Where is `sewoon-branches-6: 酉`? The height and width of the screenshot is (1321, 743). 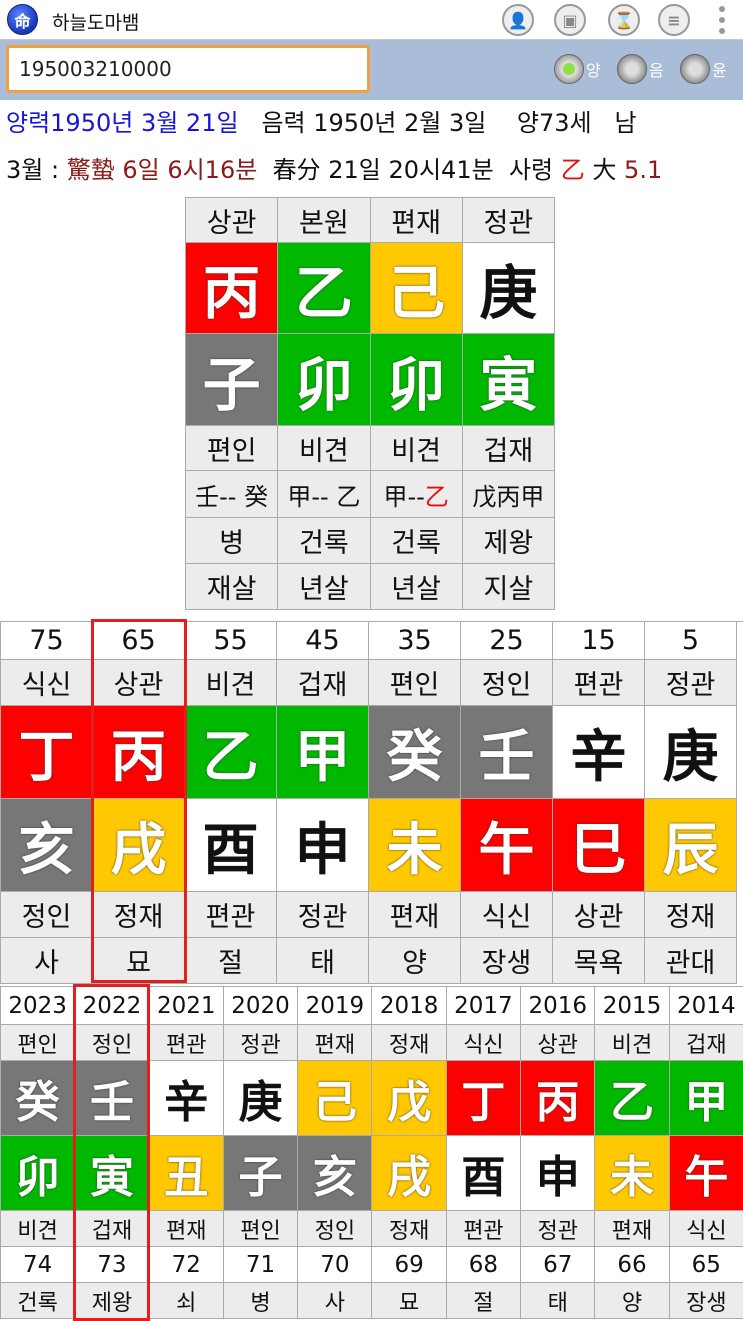 sewoon-branches-6: 酉 is located at coordinates (484, 1173).